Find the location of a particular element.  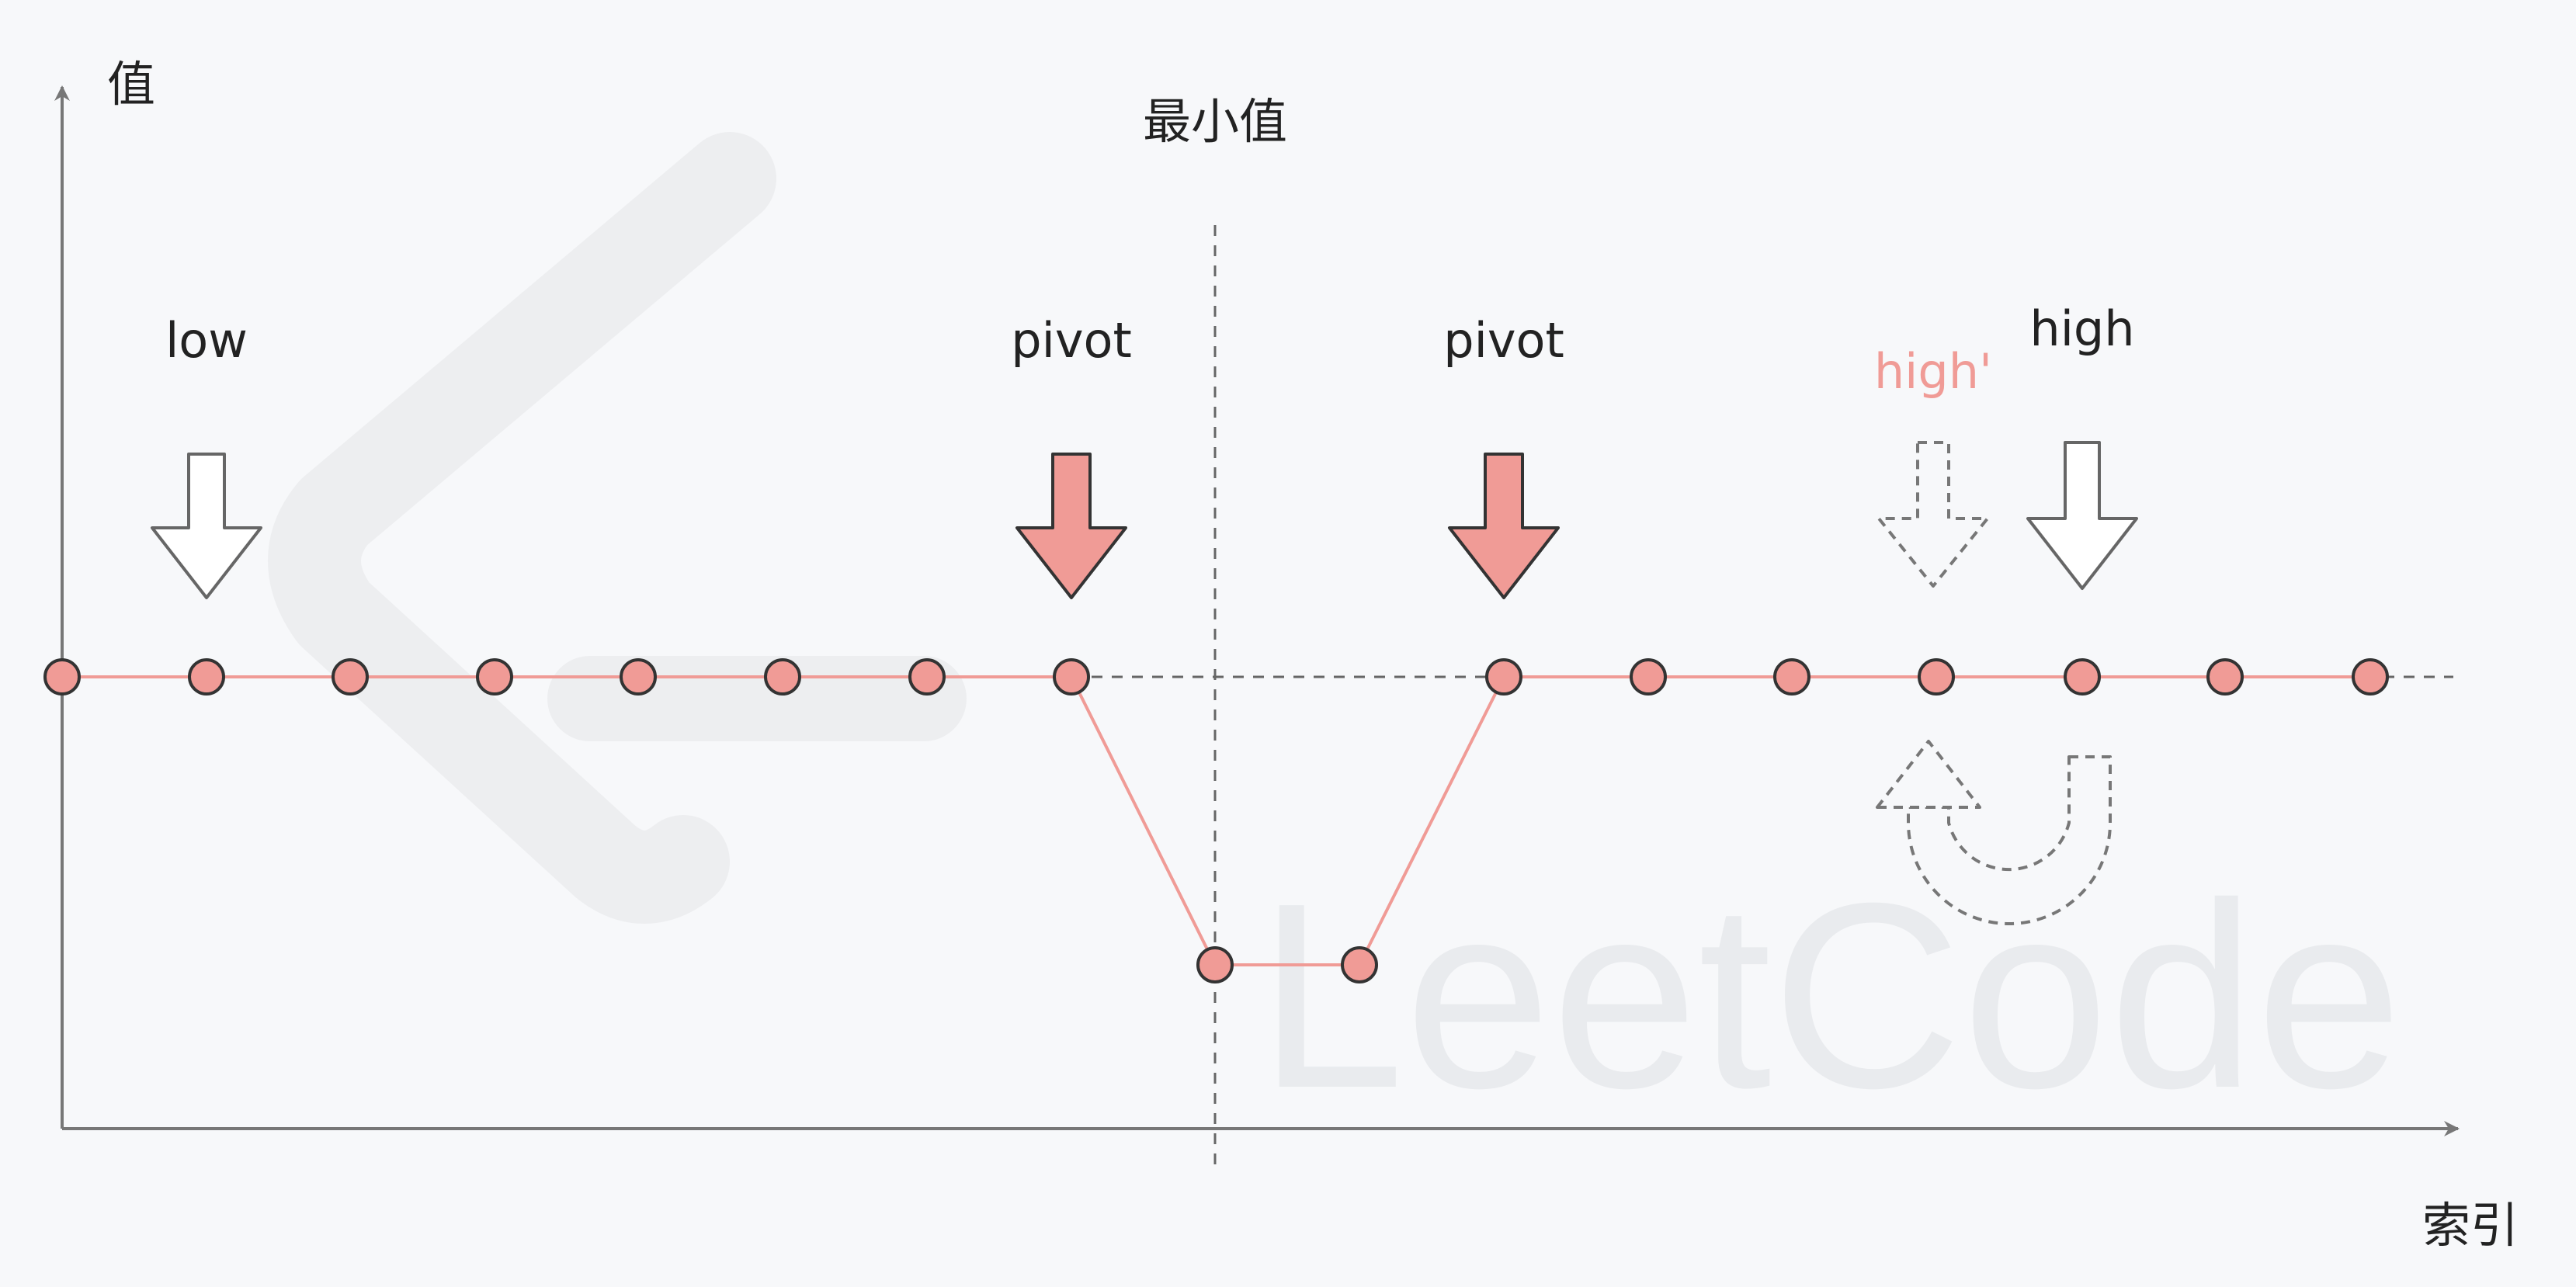

low-label: low is located at coordinates (206, 340).